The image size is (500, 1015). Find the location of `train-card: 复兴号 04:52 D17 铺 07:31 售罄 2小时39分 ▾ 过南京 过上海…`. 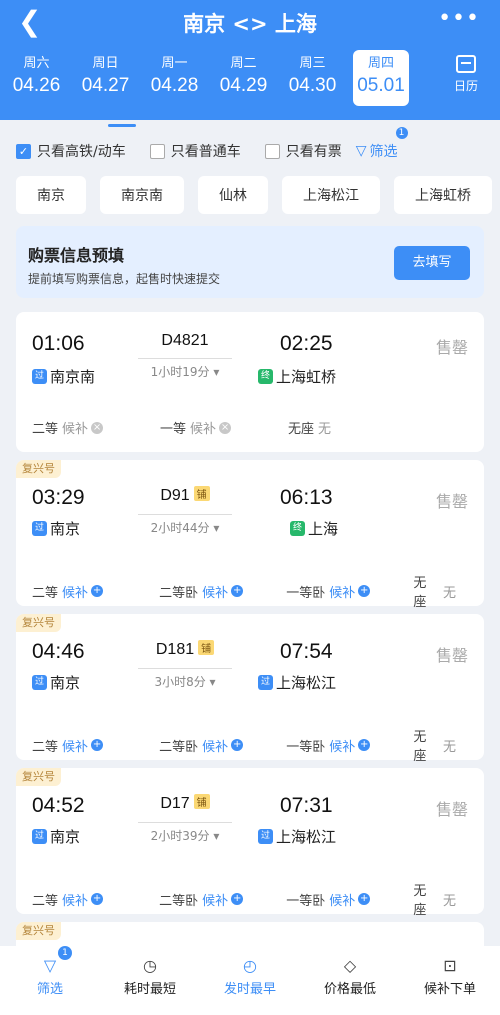

train-card: 复兴号 04:52 D17 铺 07:31 售罄 2小时39分 ▾ 过南京 过上海… is located at coordinates (250, 843).